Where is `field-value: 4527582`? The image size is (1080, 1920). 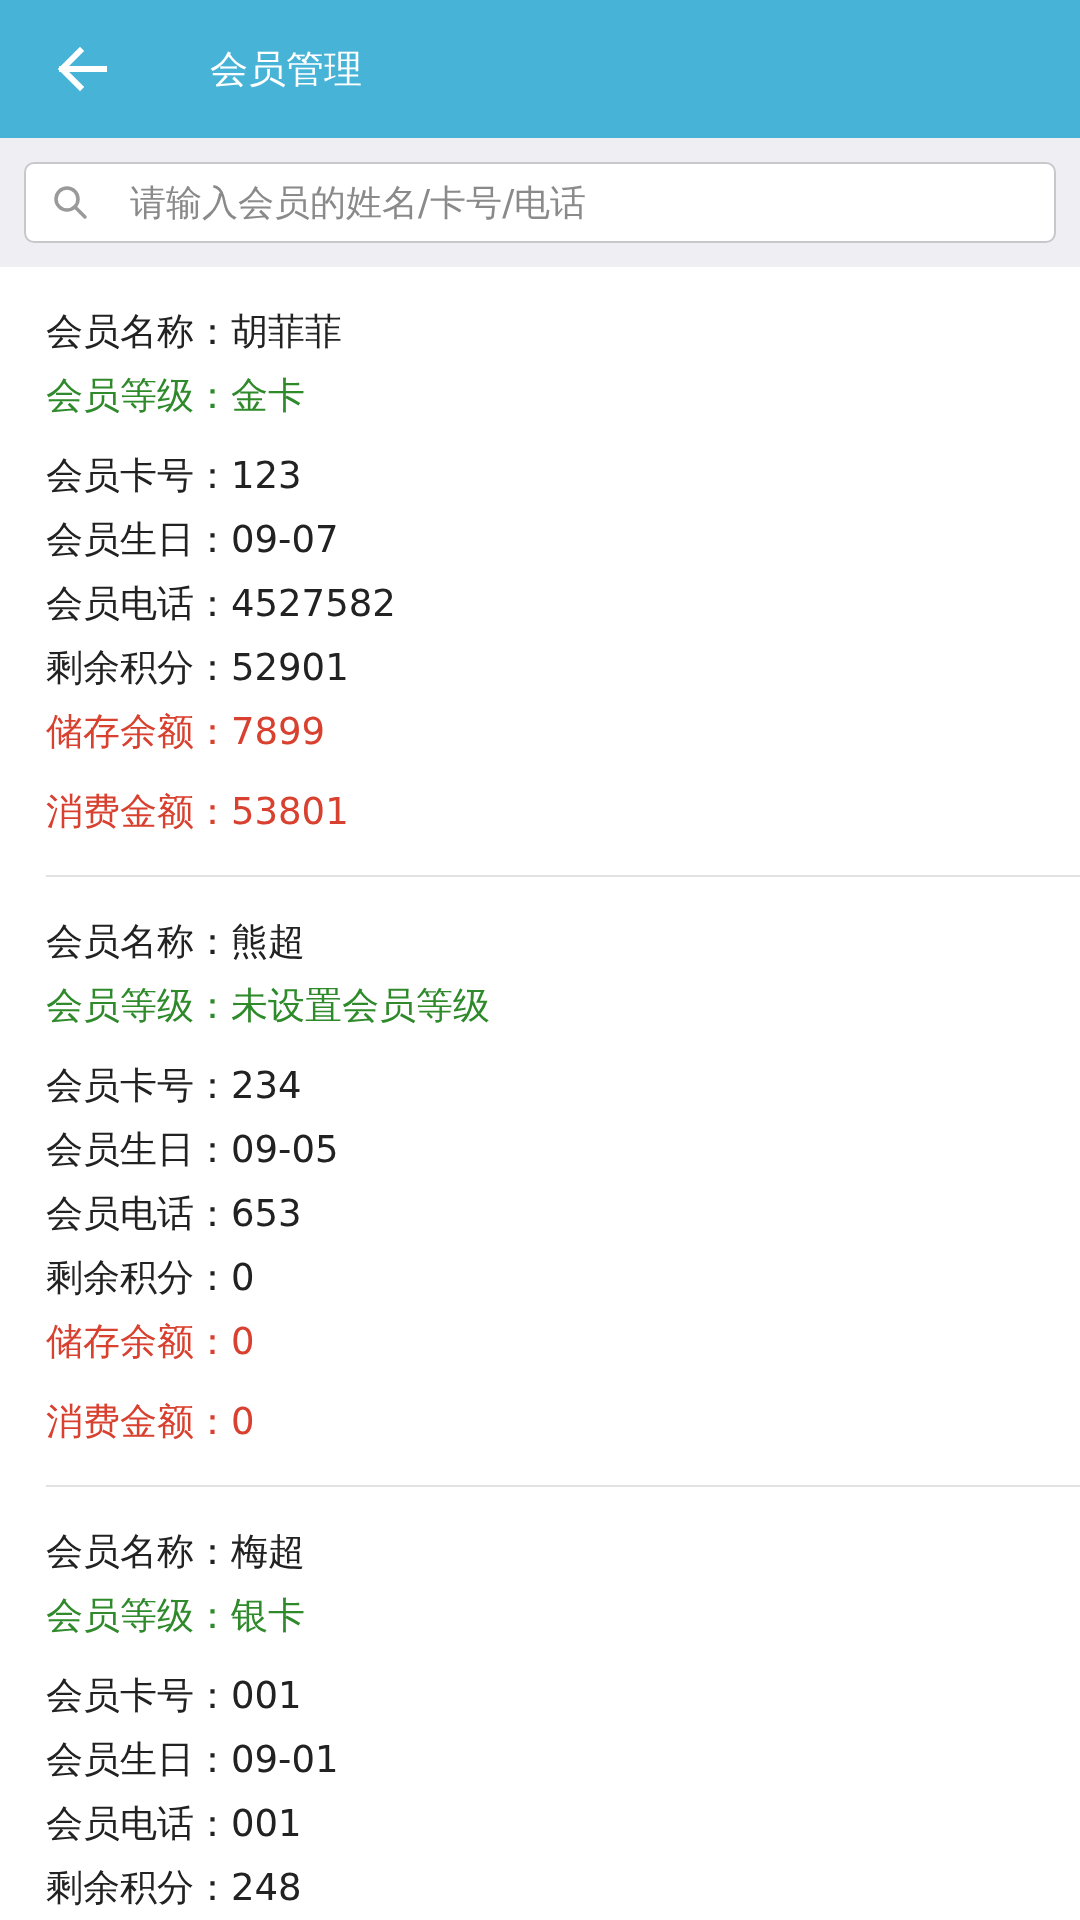 field-value: 4527582 is located at coordinates (313, 604).